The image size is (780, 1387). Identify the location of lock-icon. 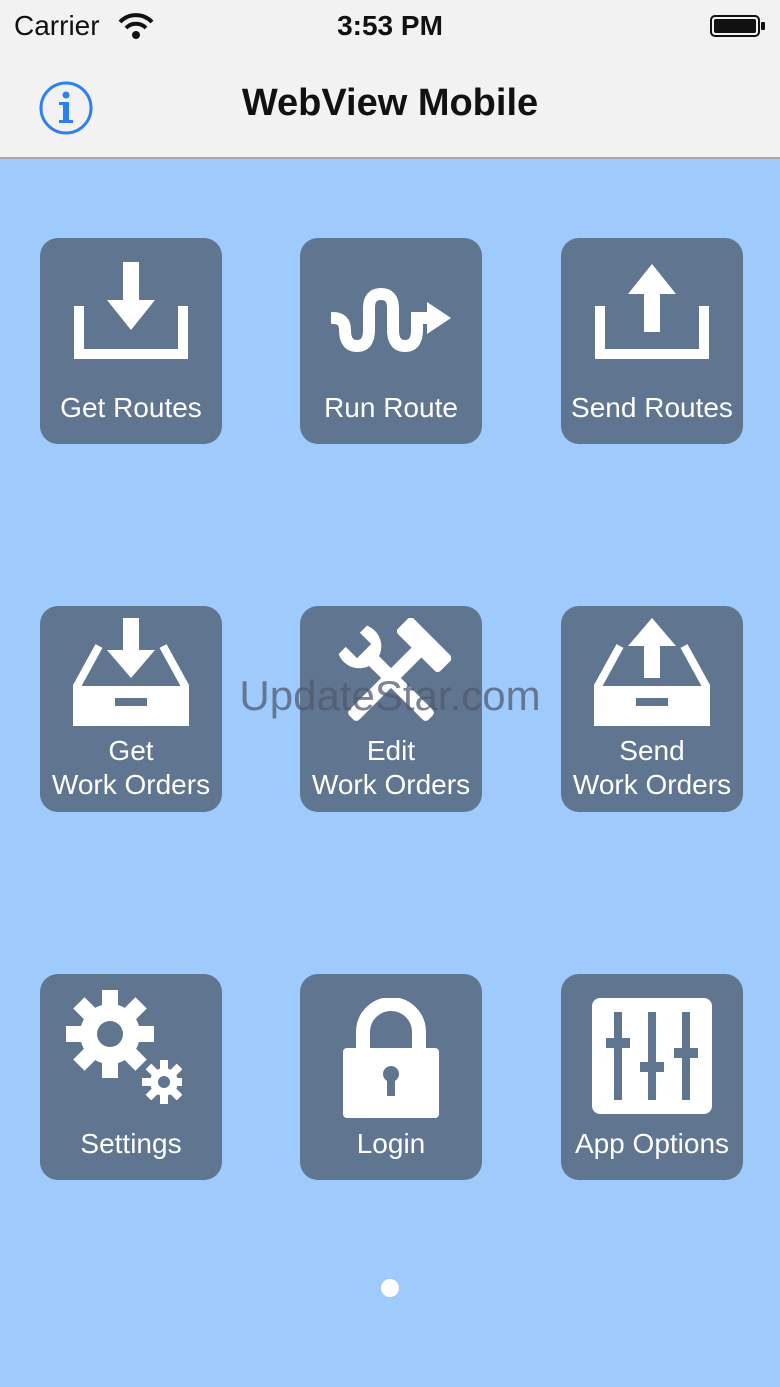
(391, 1058).